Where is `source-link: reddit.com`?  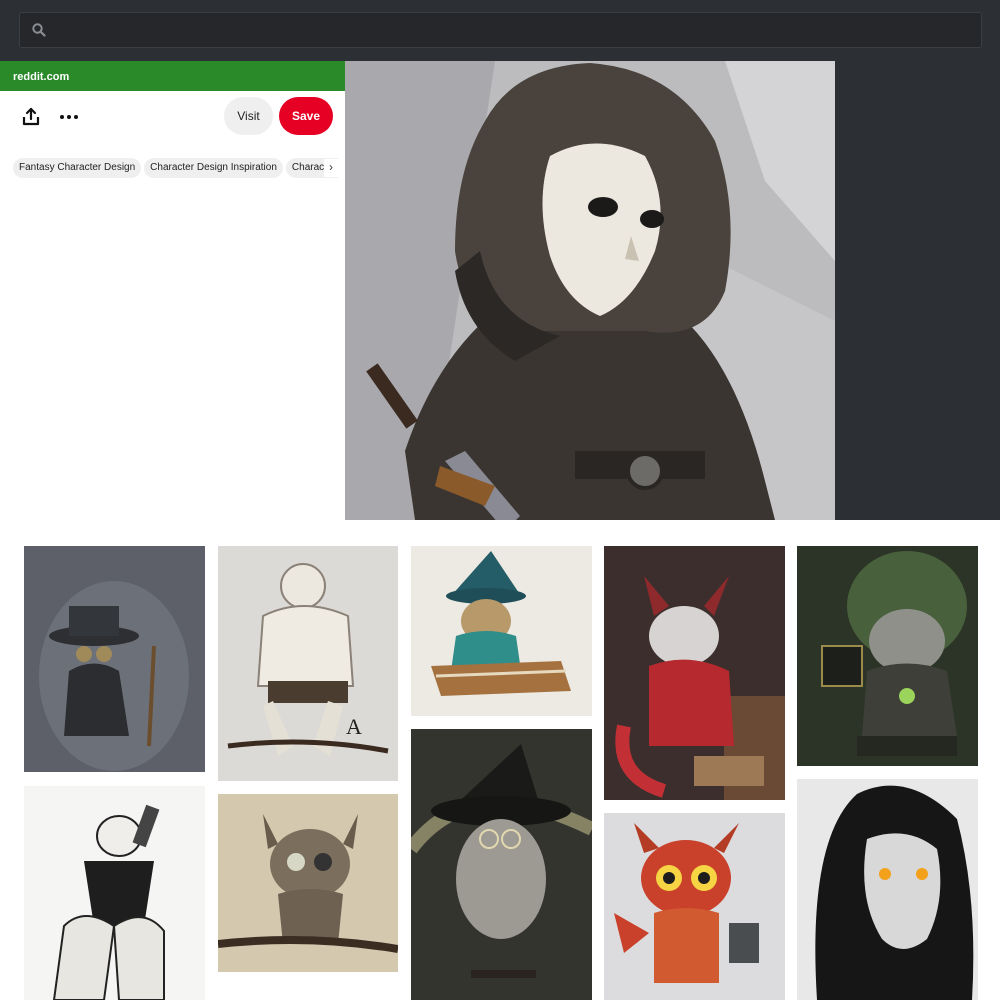
source-link: reddit.com is located at coordinates (172, 76).